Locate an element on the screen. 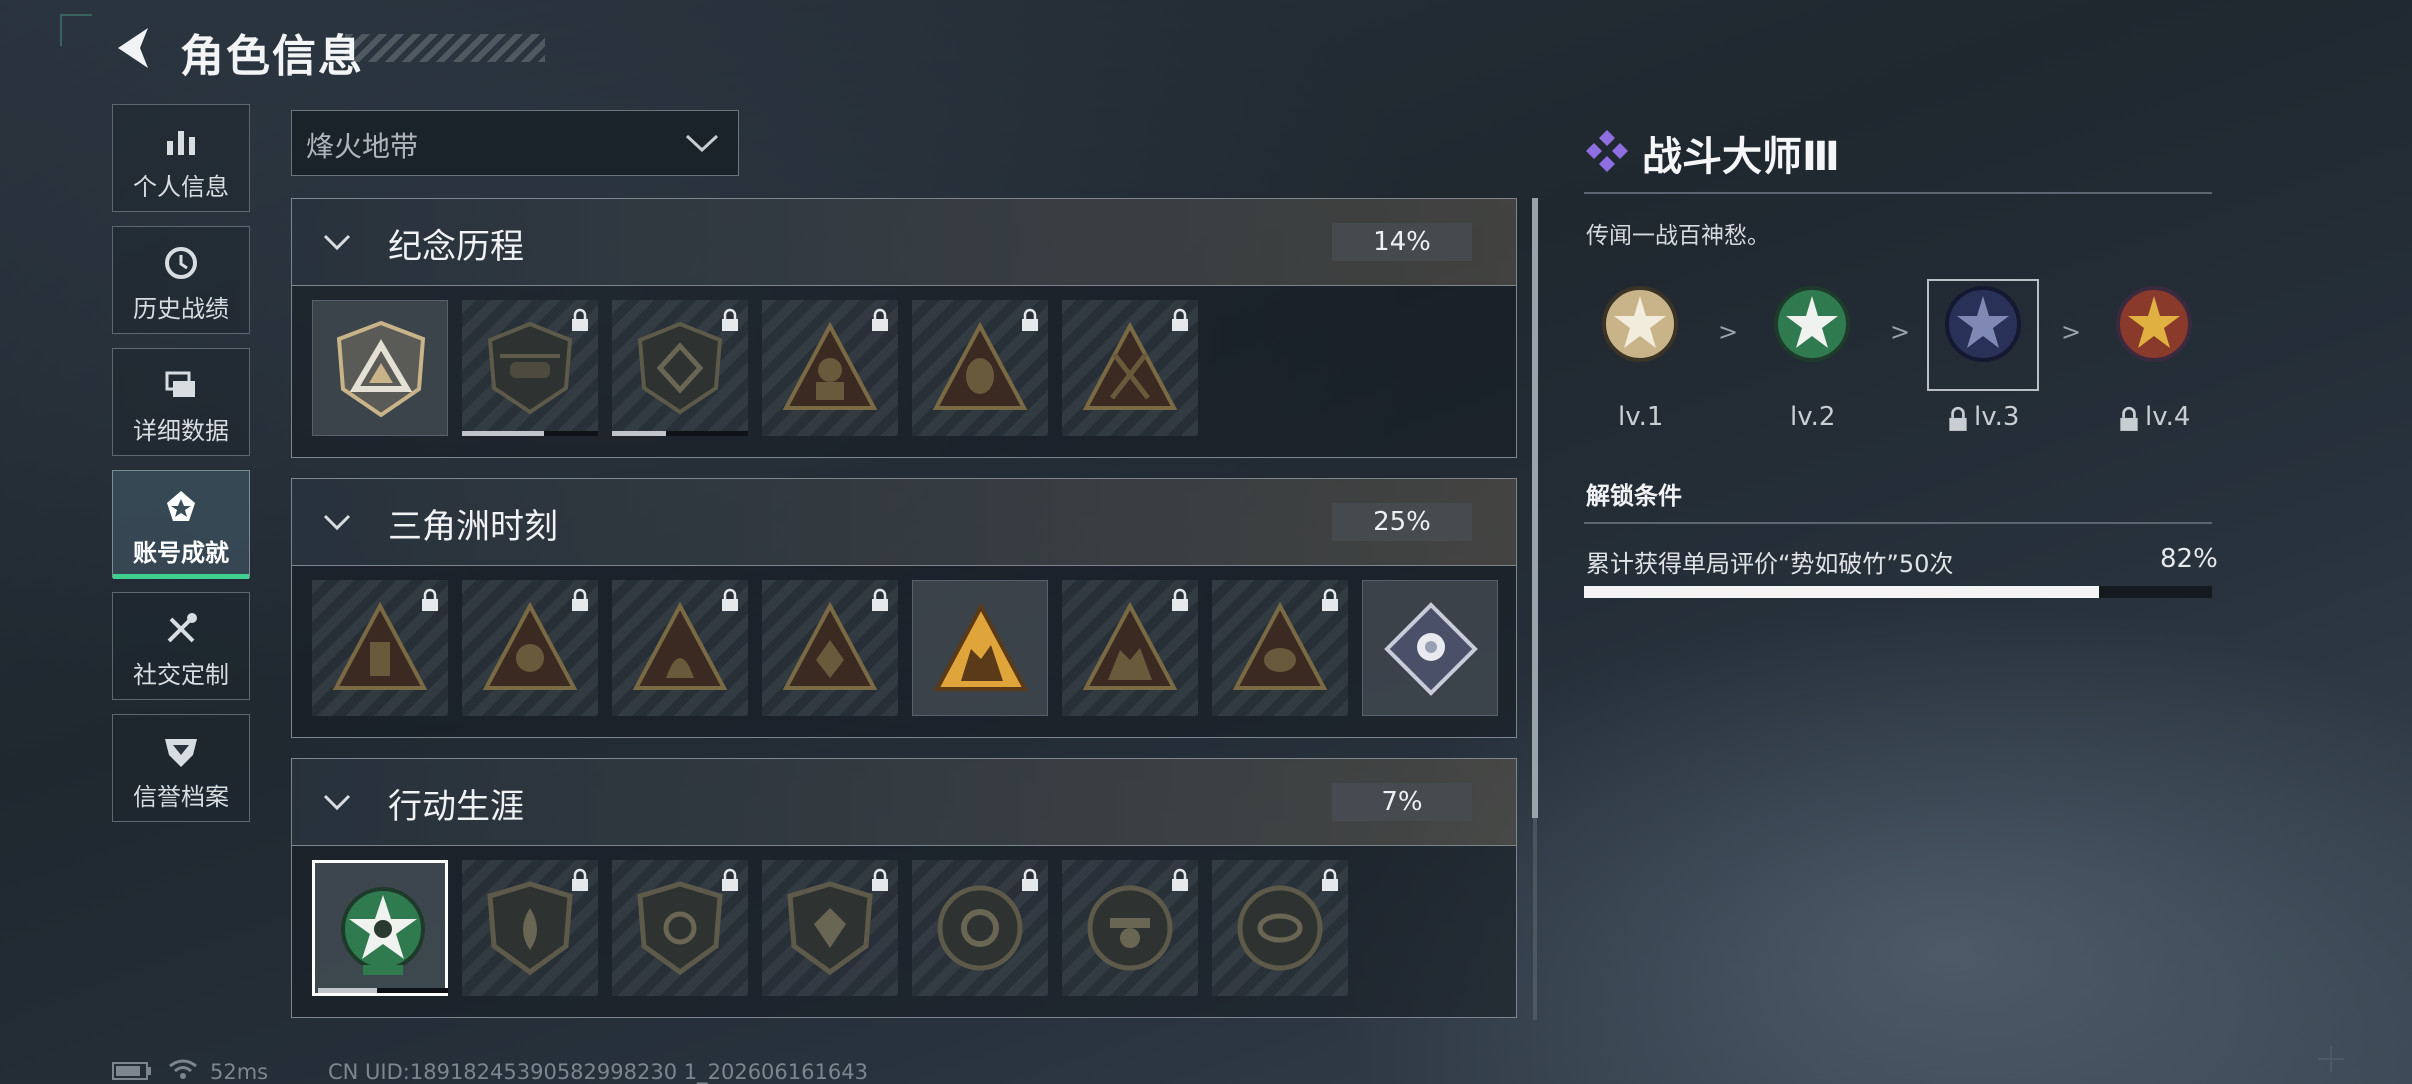 The image size is (2412, 1084). shield-flame-badge-icon is located at coordinates (530, 928).